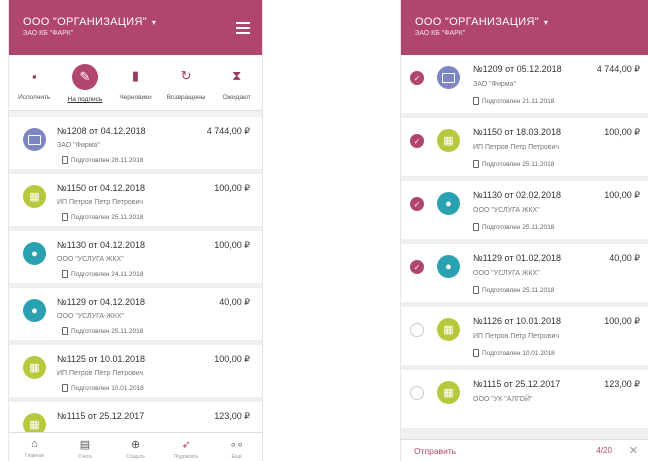  Describe the element at coordinates (604, 450) in the screenshot. I see `selection-counter: 4/20` at that location.